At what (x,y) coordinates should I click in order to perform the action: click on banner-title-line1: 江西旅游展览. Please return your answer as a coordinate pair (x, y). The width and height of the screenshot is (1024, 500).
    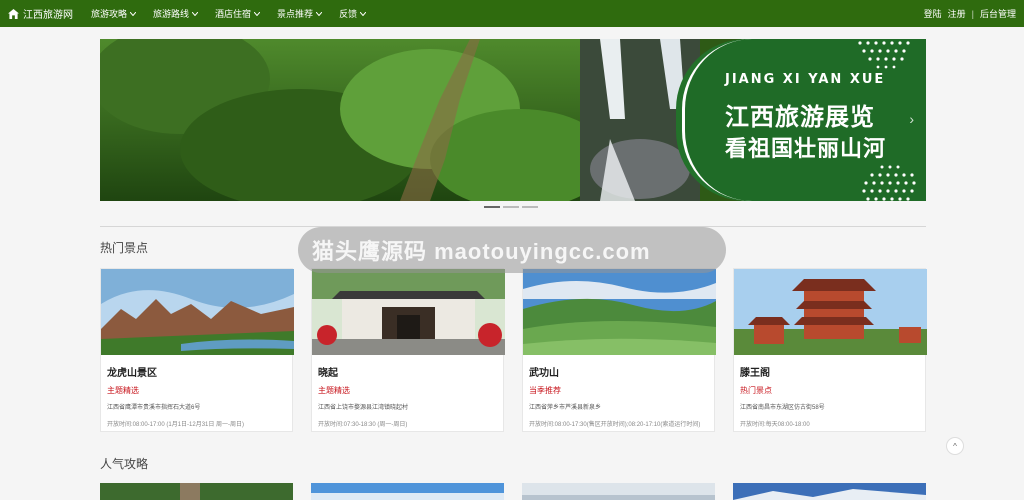
    Looking at the image, I should click on (800, 117).